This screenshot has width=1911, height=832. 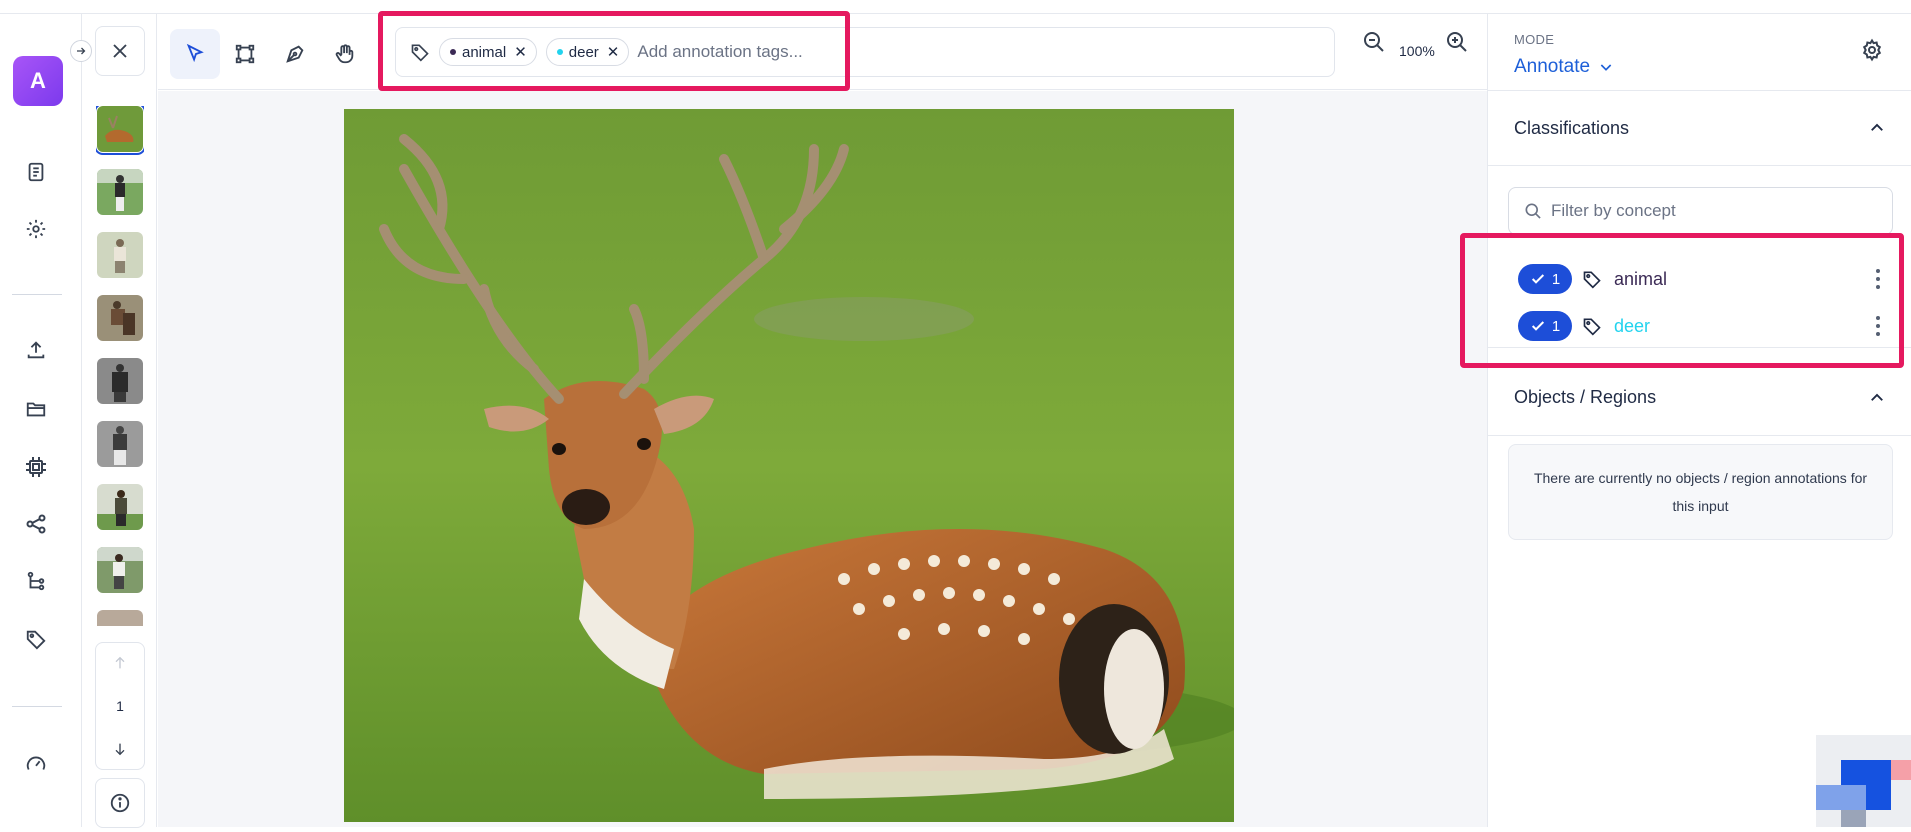 What do you see at coordinates (36, 581) in the screenshot?
I see `workflow-icon` at bounding box center [36, 581].